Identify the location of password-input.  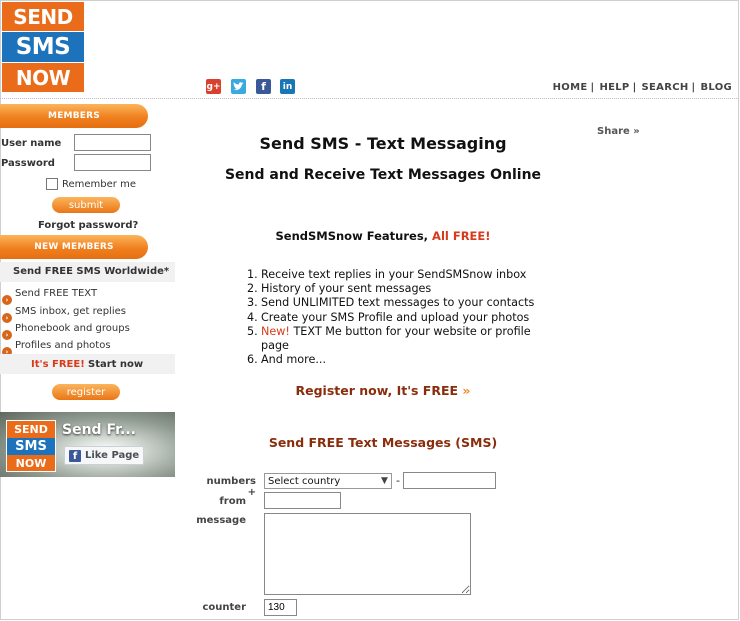
(112, 162).